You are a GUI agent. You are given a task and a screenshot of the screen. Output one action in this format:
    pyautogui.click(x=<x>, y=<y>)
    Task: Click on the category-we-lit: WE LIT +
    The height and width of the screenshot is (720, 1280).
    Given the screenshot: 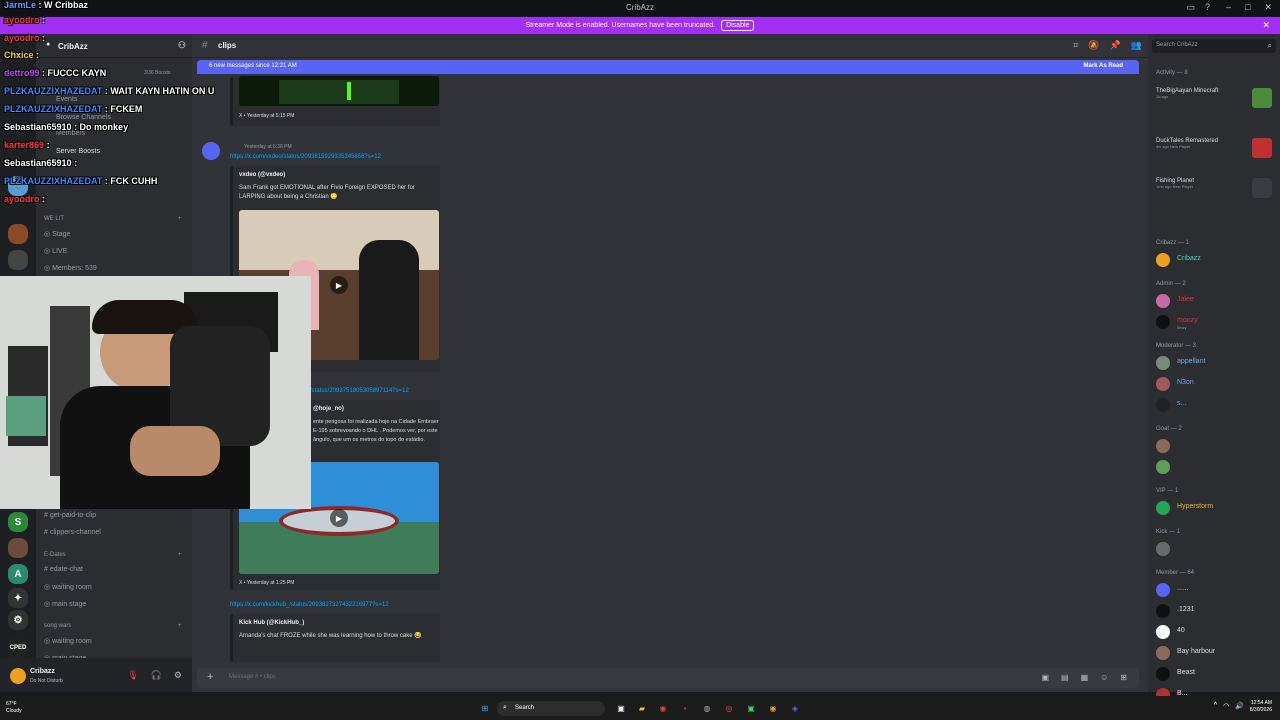 What is the action you would take?
    pyautogui.click(x=113, y=219)
    